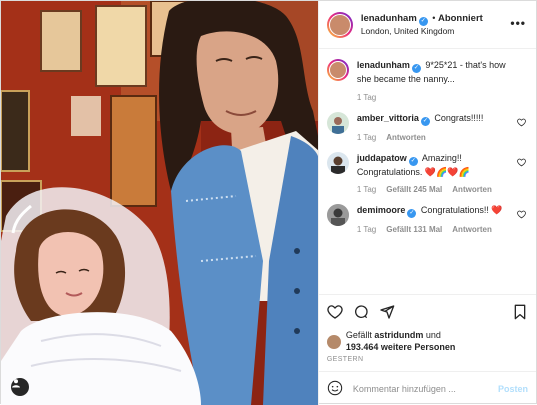  What do you see at coordinates (381, 210) in the screenshot?
I see `comment-username: demimoore` at bounding box center [381, 210].